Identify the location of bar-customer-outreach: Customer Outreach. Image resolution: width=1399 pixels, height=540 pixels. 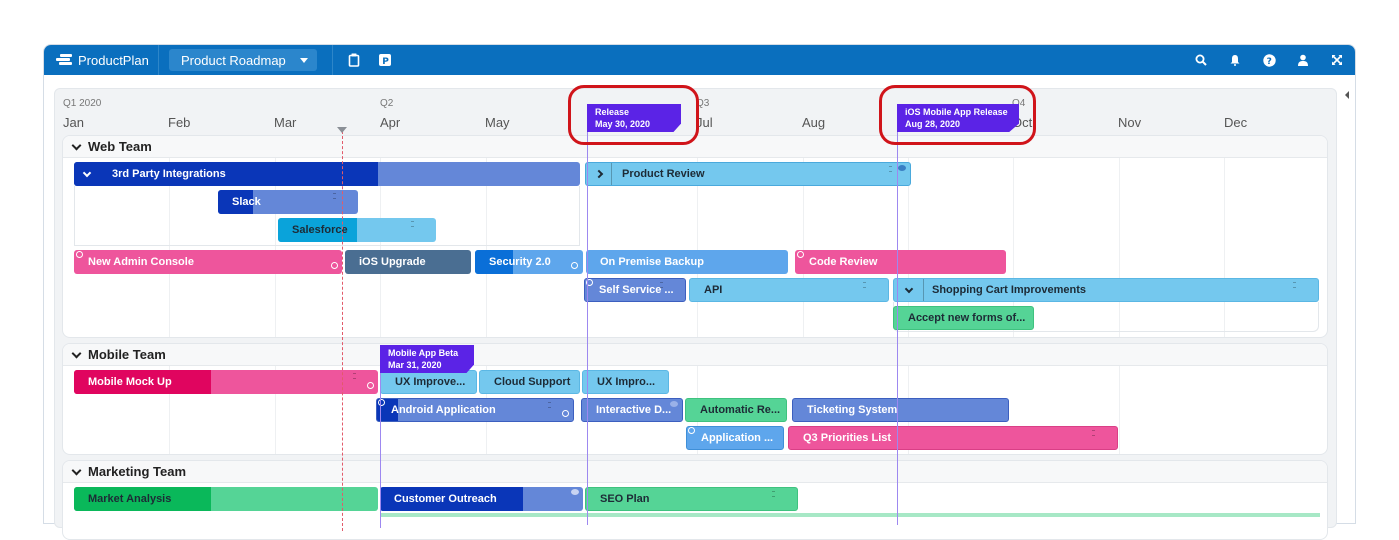
(481, 499).